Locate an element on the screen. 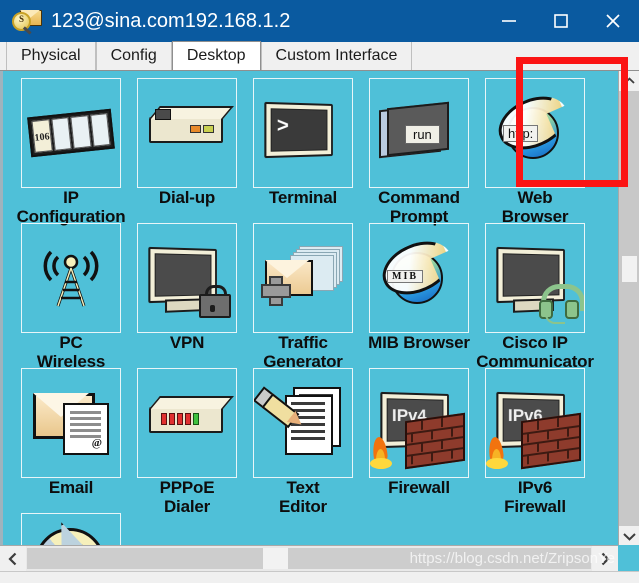  desktop-item-email: @ Email is located at coordinates (71, 440).